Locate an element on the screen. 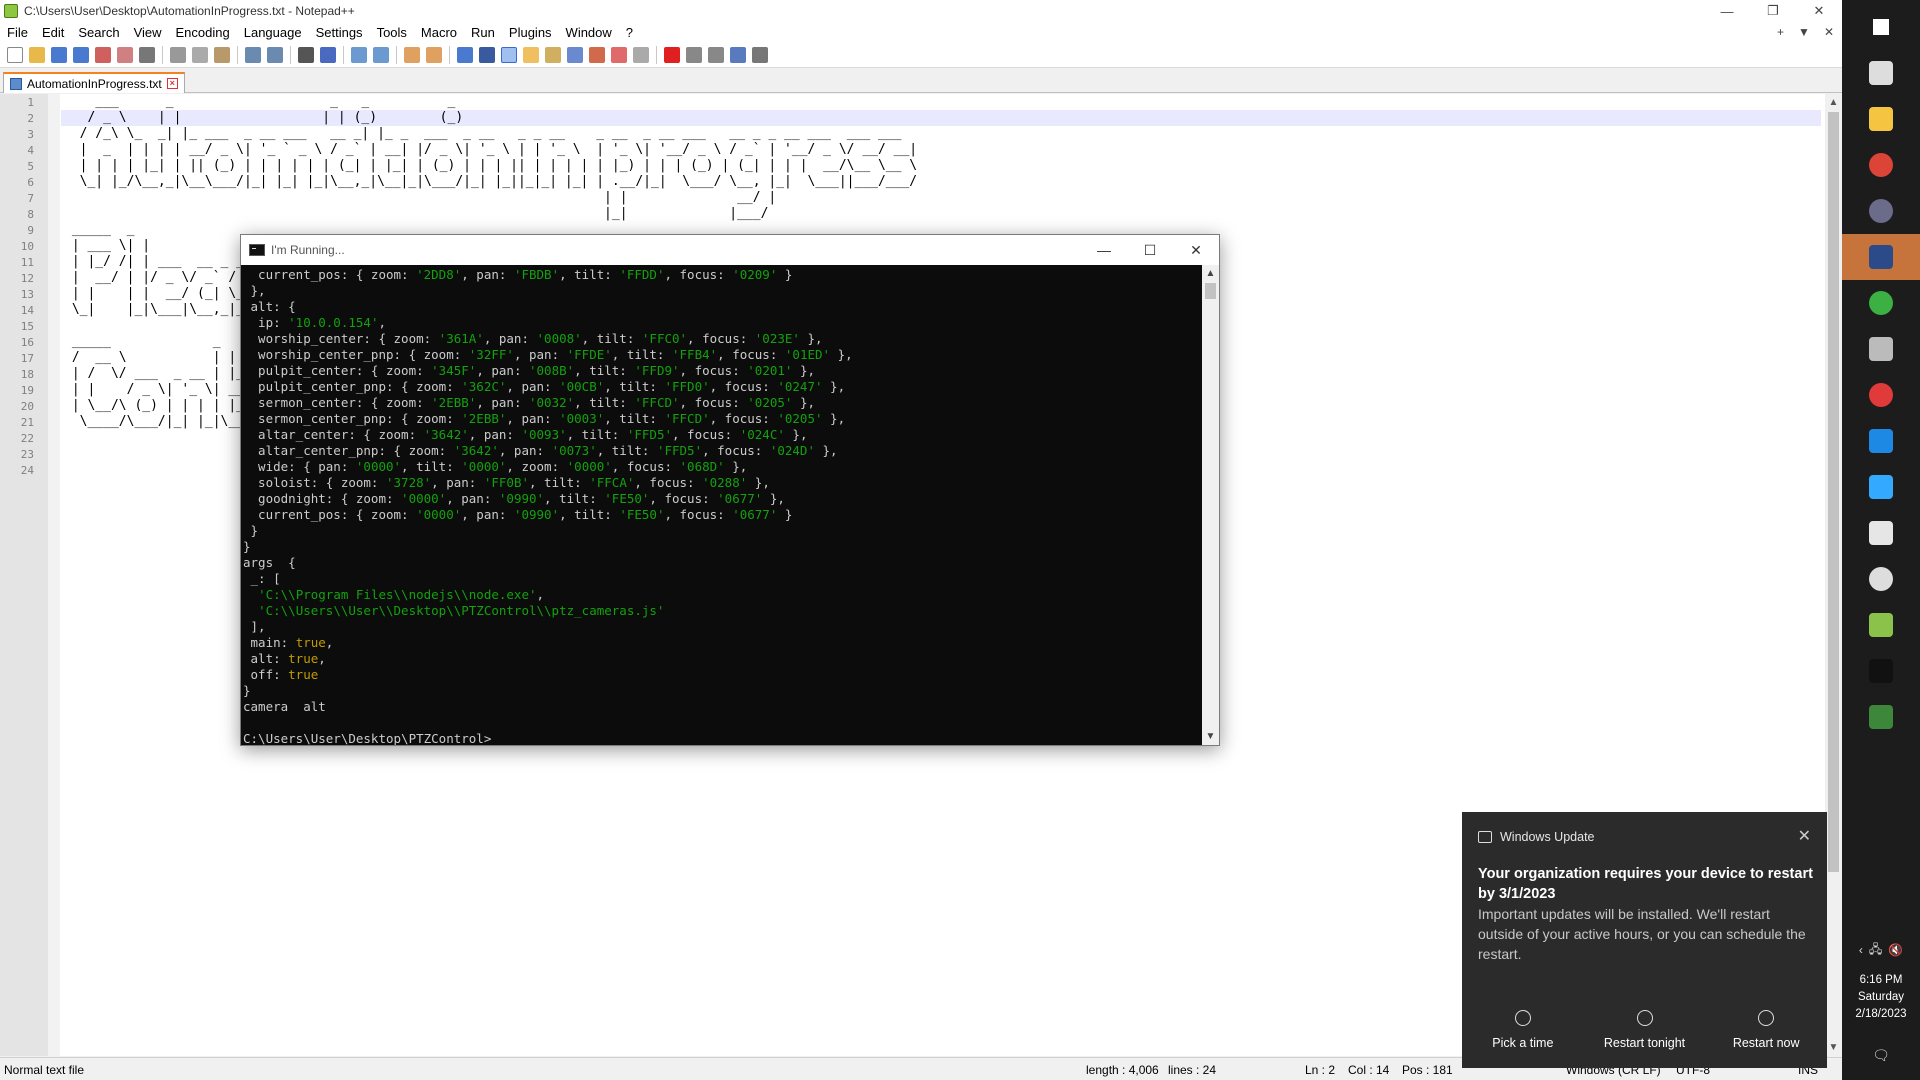 The width and height of the screenshot is (1920, 1080). menu-language: Language is located at coordinates (273, 32).